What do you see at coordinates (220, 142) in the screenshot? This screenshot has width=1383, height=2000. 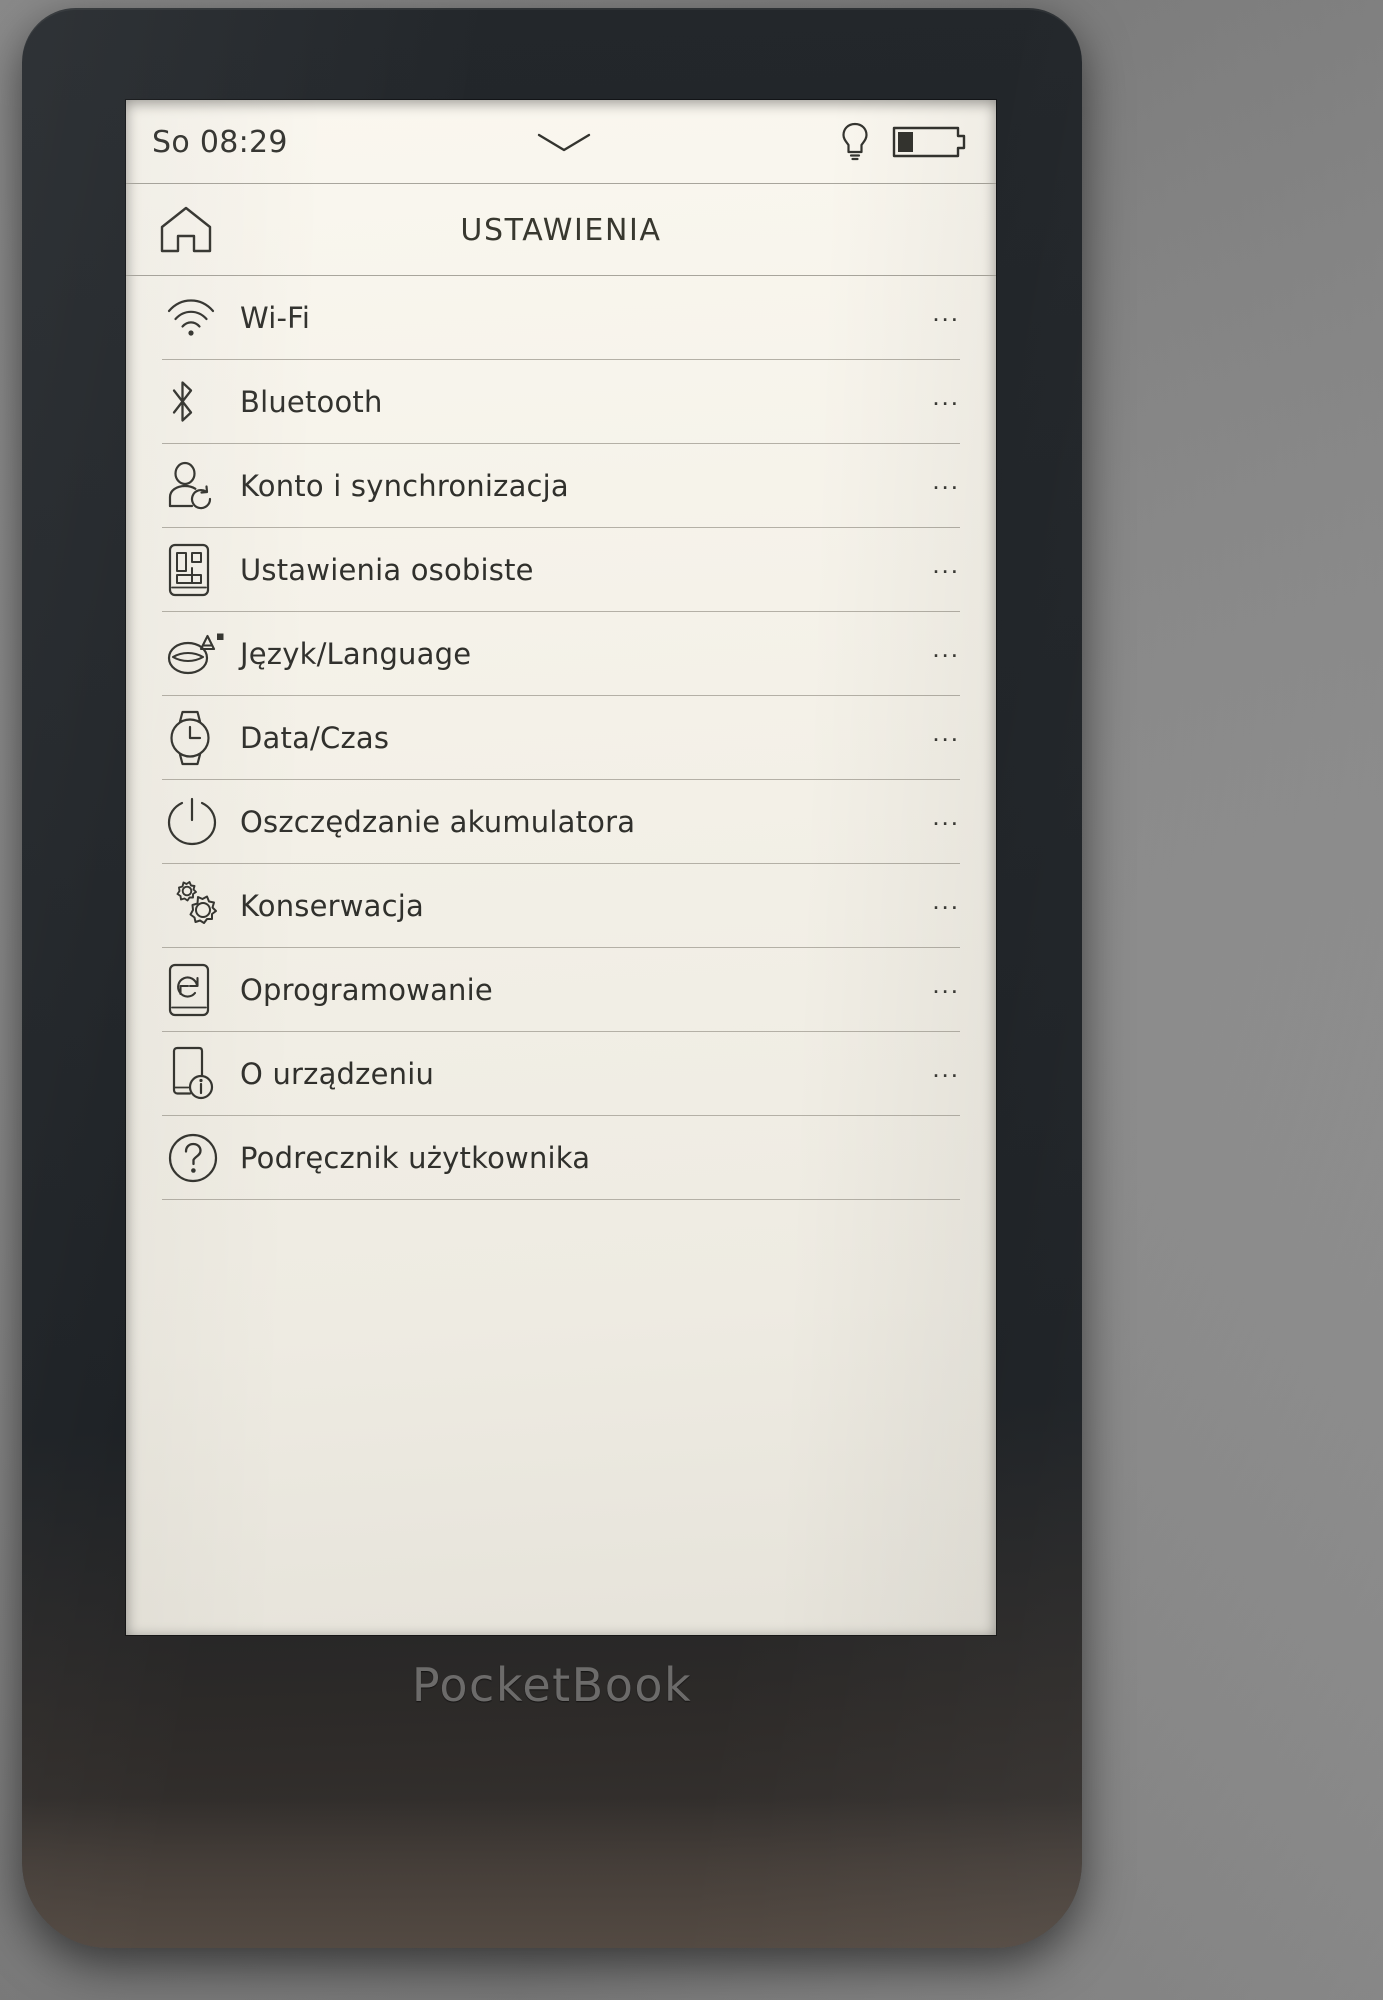 I see `status-clock: So 08:29` at bounding box center [220, 142].